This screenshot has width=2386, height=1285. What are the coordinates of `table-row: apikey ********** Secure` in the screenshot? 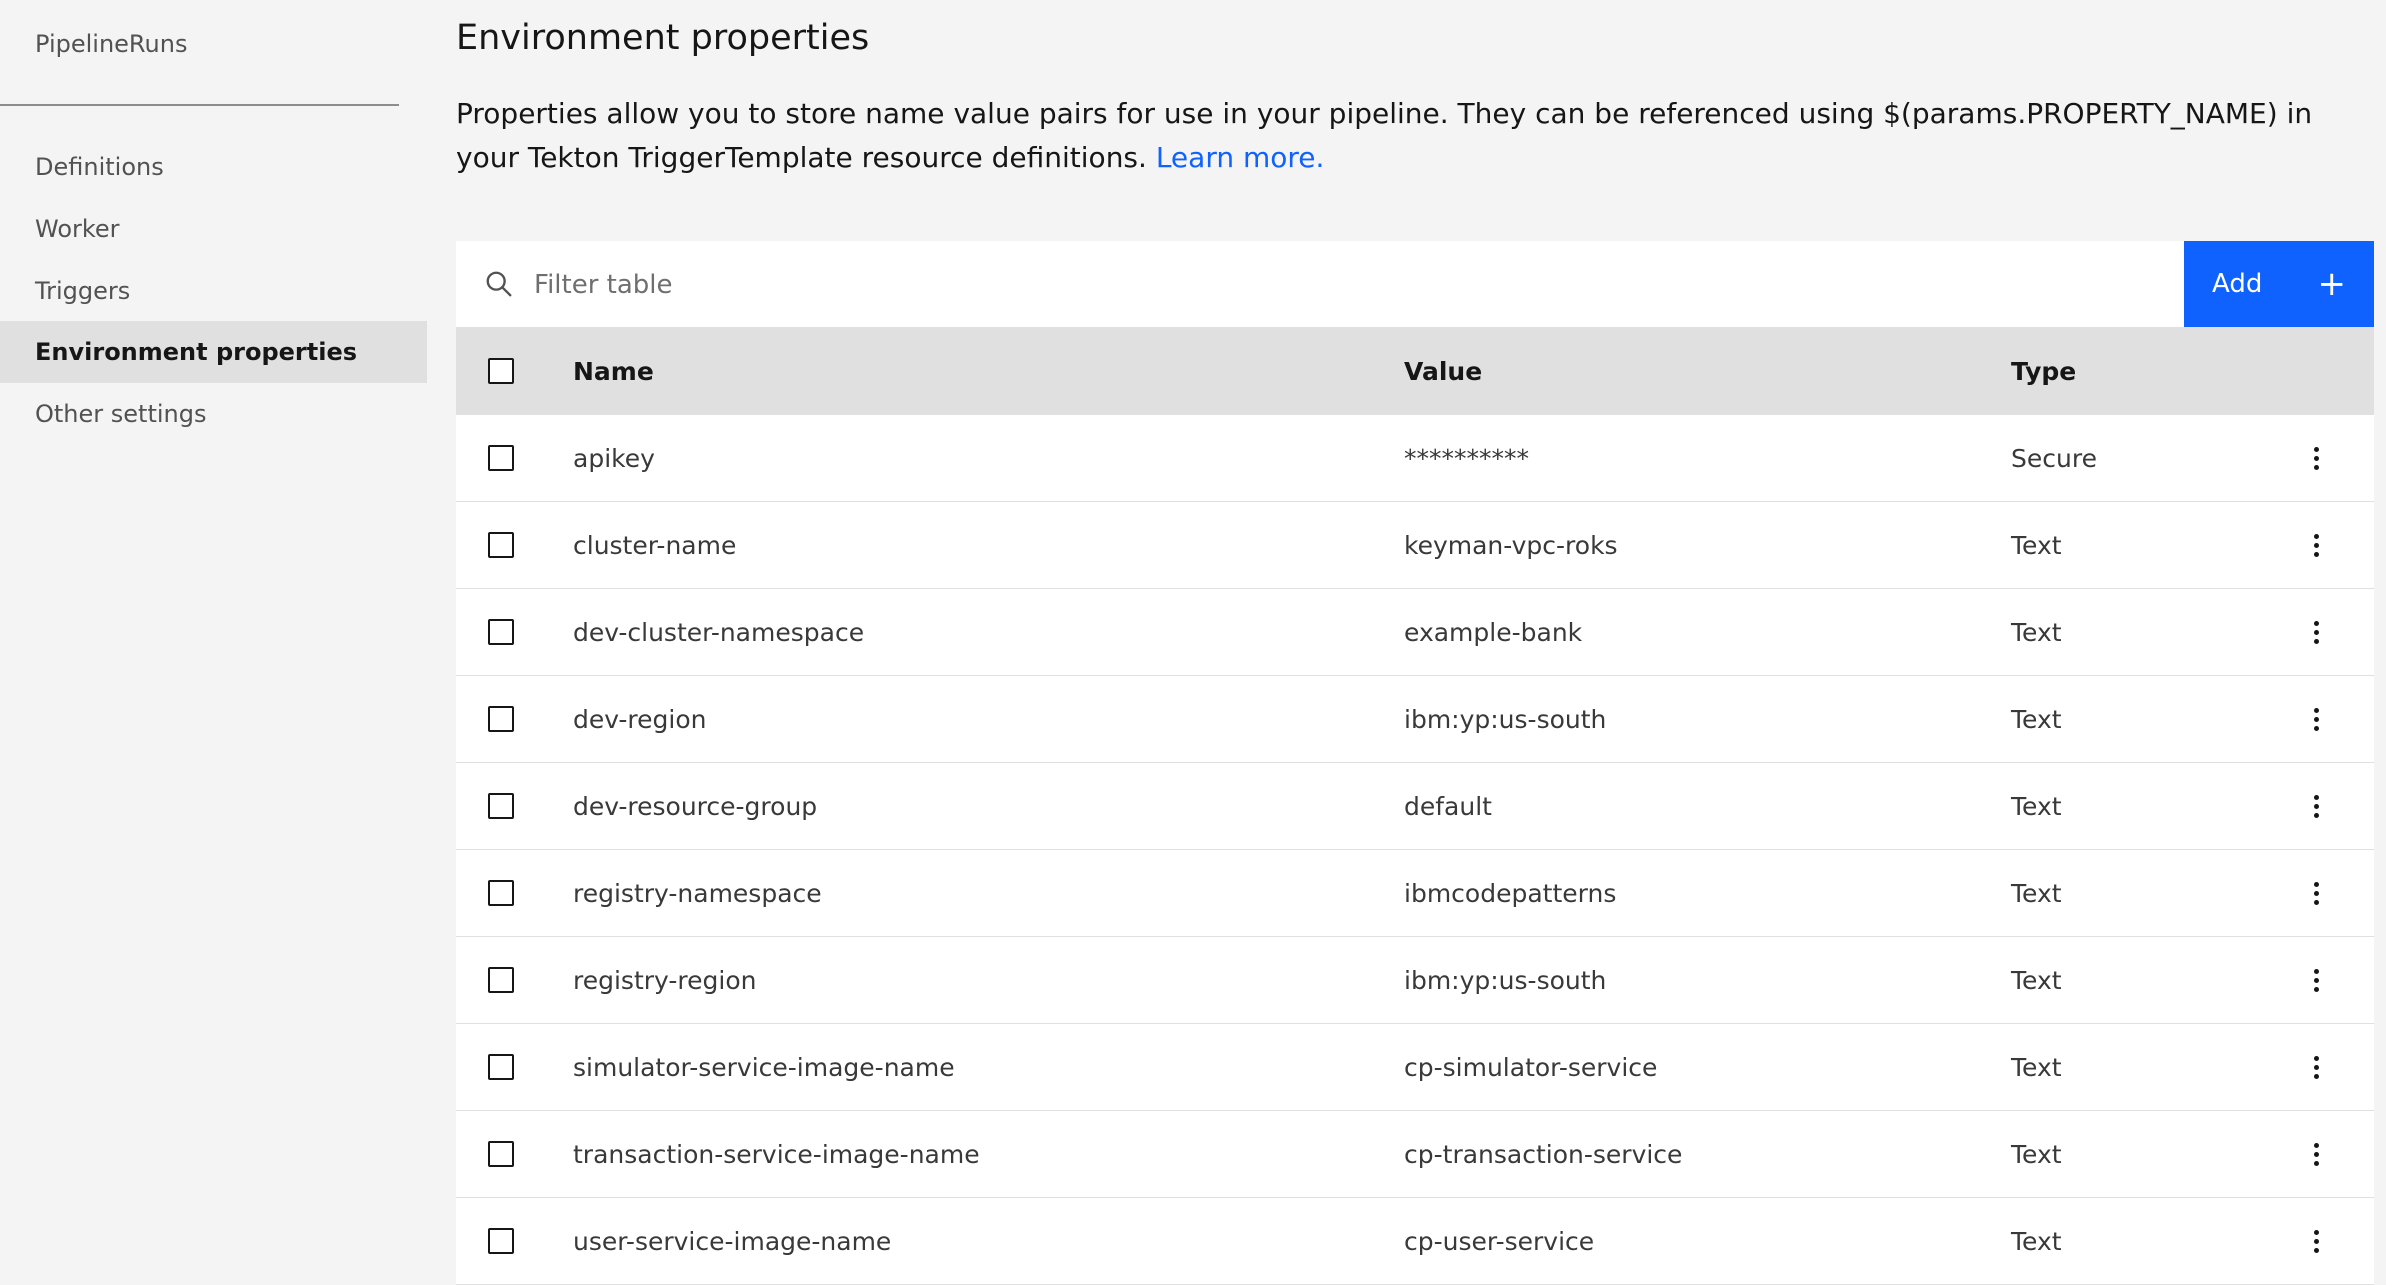 It's located at (1415, 458).